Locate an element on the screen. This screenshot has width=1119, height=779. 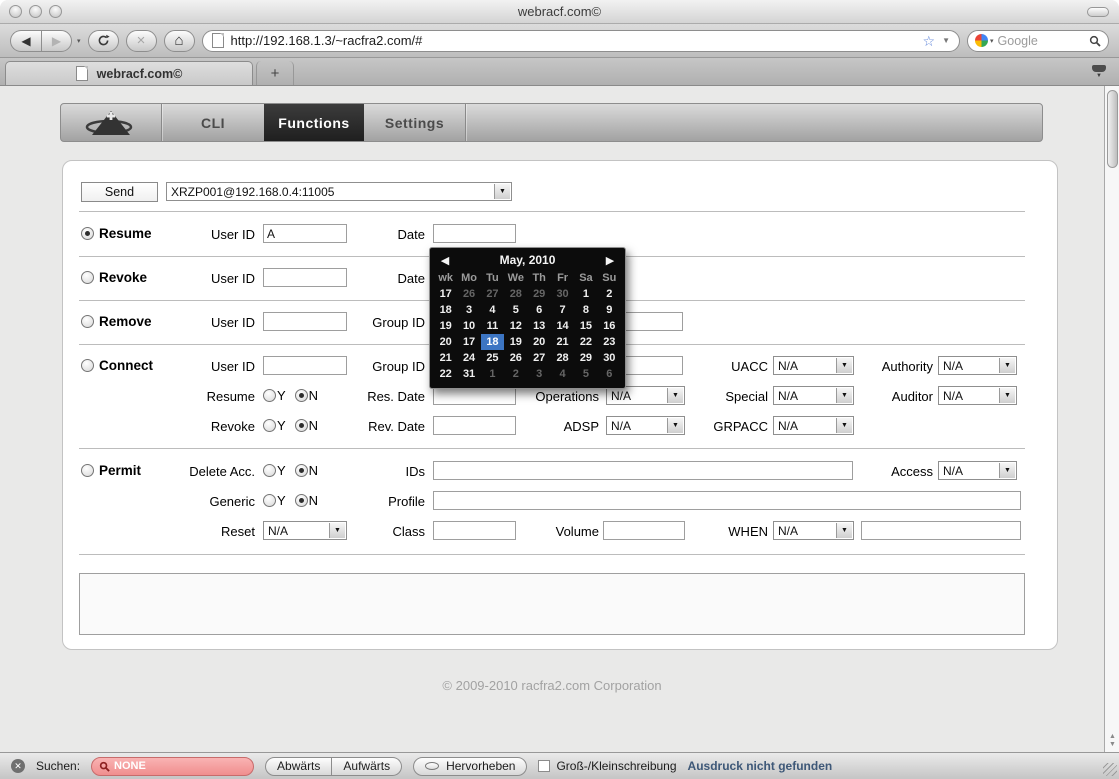
find-previous-button: Aufwärts is located at coordinates (367, 766).